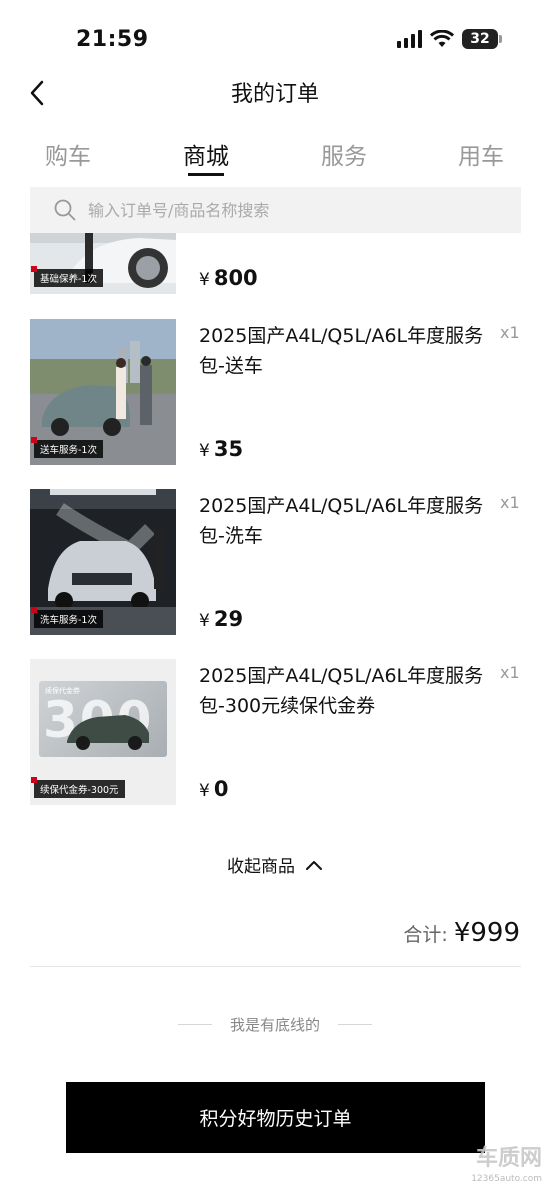 This screenshot has width=550, height=1195. I want to click on chevron-up-icon, so click(314, 865).